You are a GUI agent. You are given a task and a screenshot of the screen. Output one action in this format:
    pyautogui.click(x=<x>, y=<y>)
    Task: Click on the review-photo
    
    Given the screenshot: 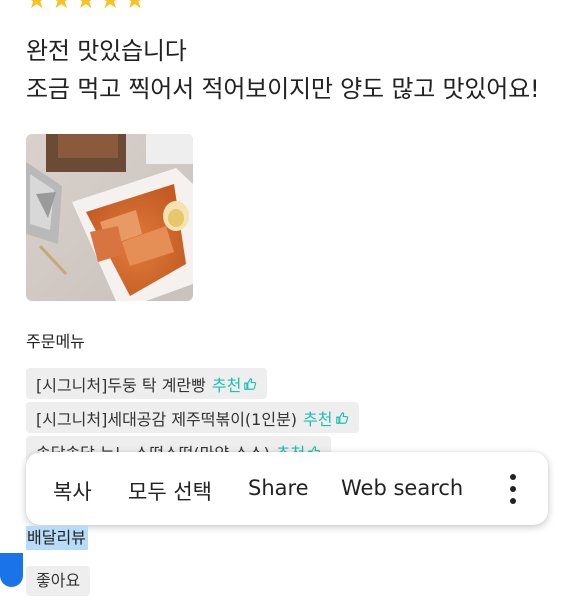 What is the action you would take?
    pyautogui.click(x=109, y=217)
    